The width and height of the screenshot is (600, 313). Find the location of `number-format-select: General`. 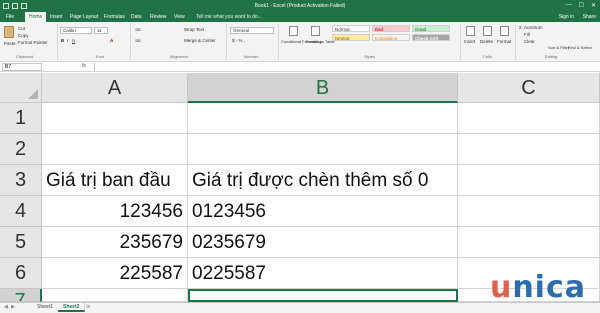

number-format-select: General is located at coordinates (252, 30).